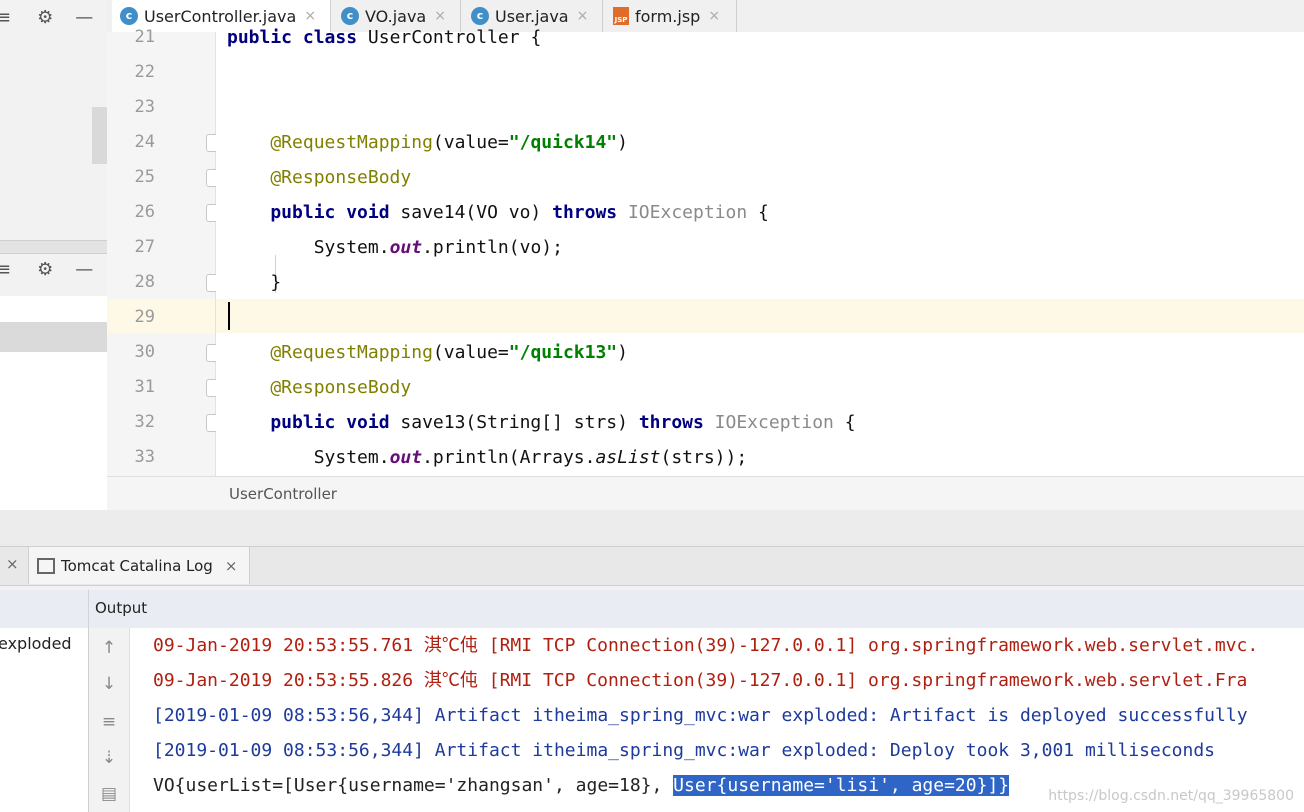 The image size is (1304, 812). I want to click on line-number: 26, so click(144, 212).